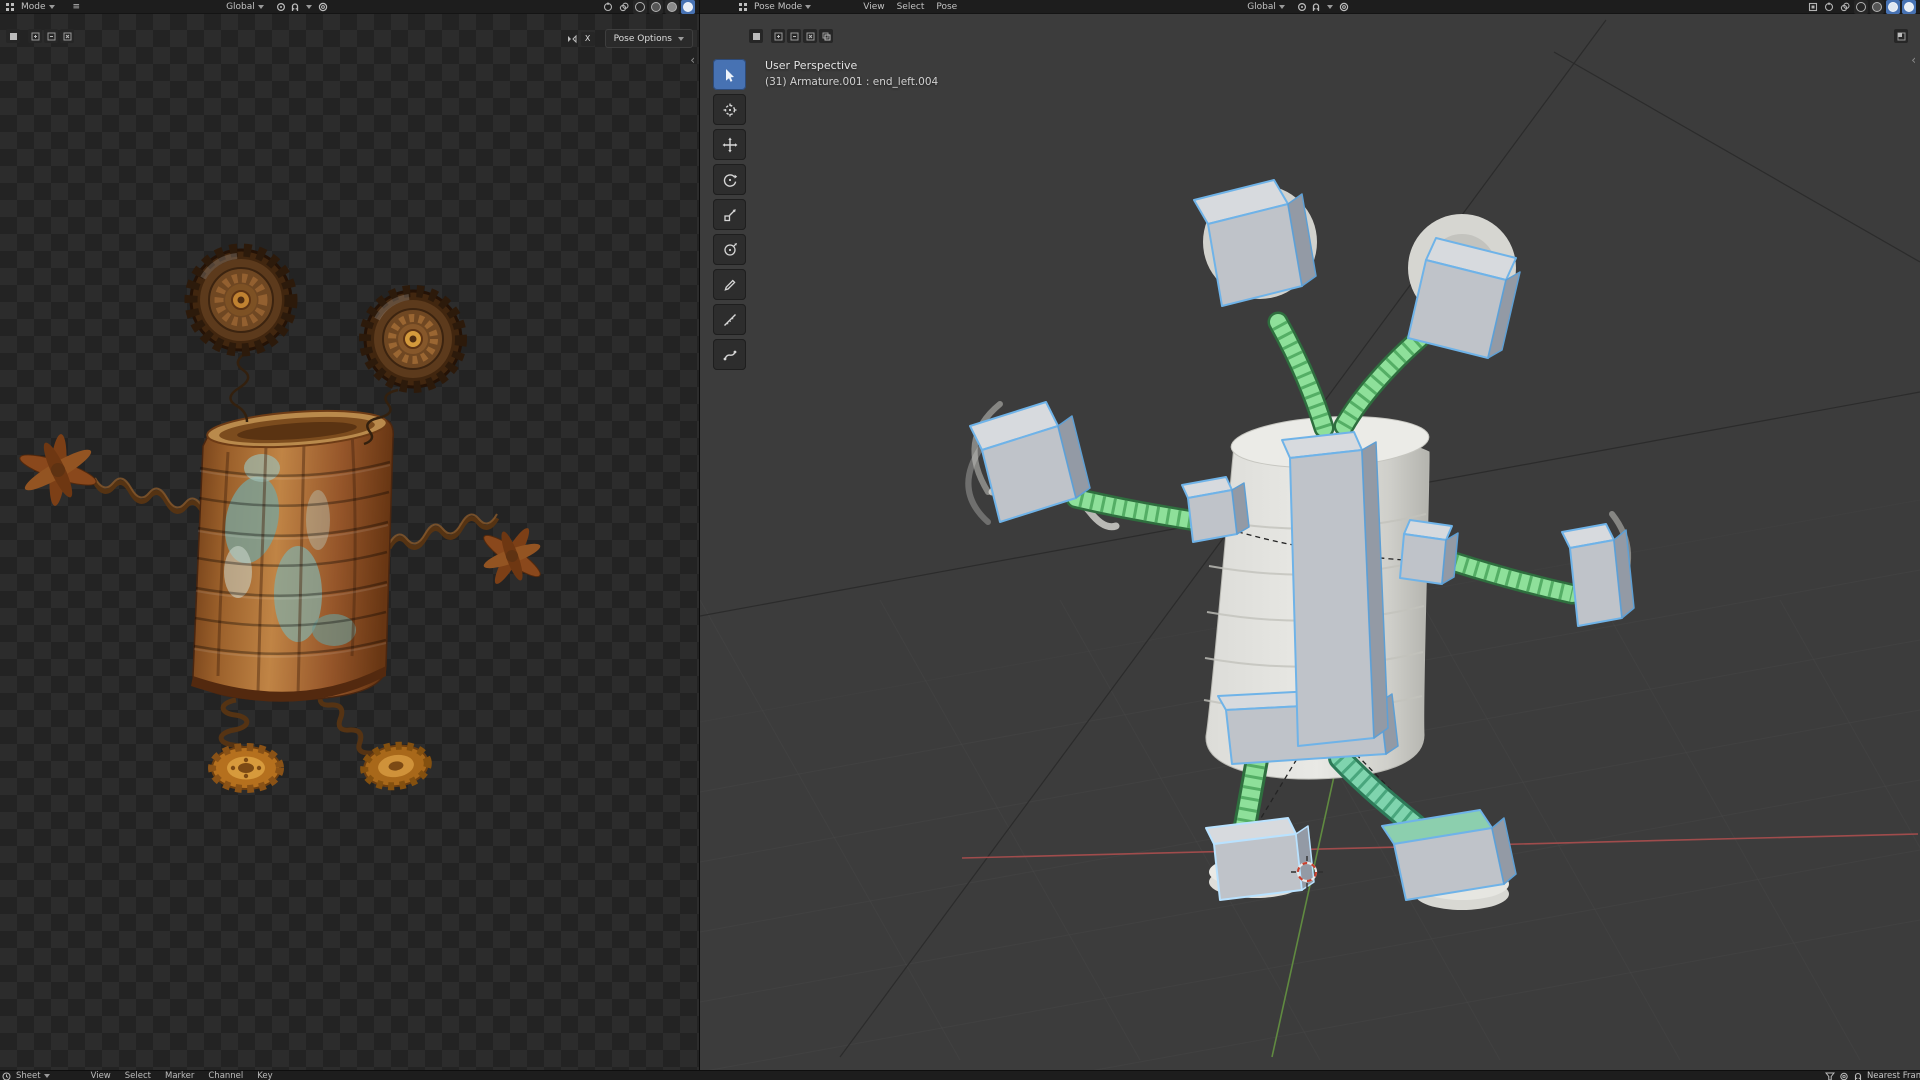 The height and width of the screenshot is (1080, 1920). Describe the element at coordinates (1598, 575) in the screenshot. I see `bone-cube-hand-right` at that location.